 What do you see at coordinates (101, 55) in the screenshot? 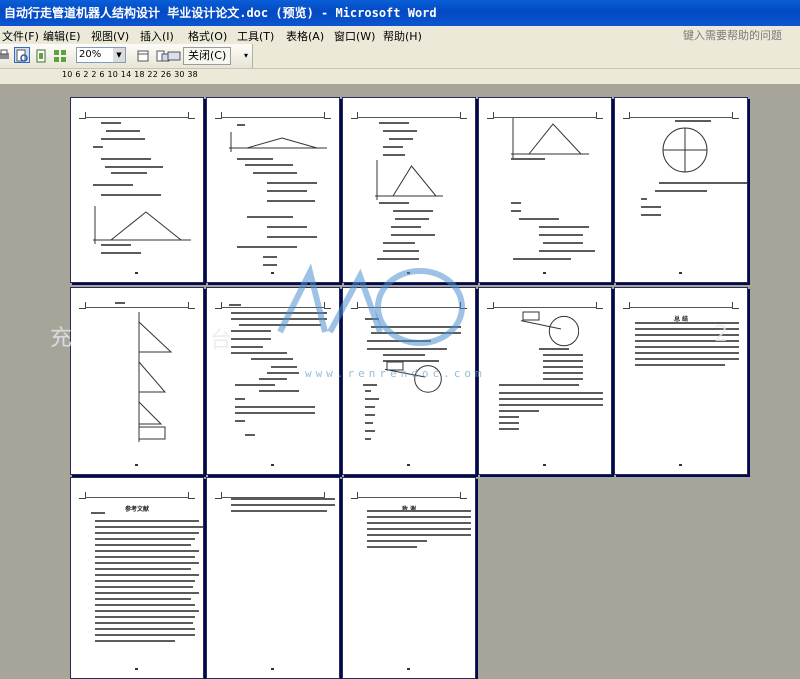
I see `zoom-select: 20% ▼` at bounding box center [101, 55].